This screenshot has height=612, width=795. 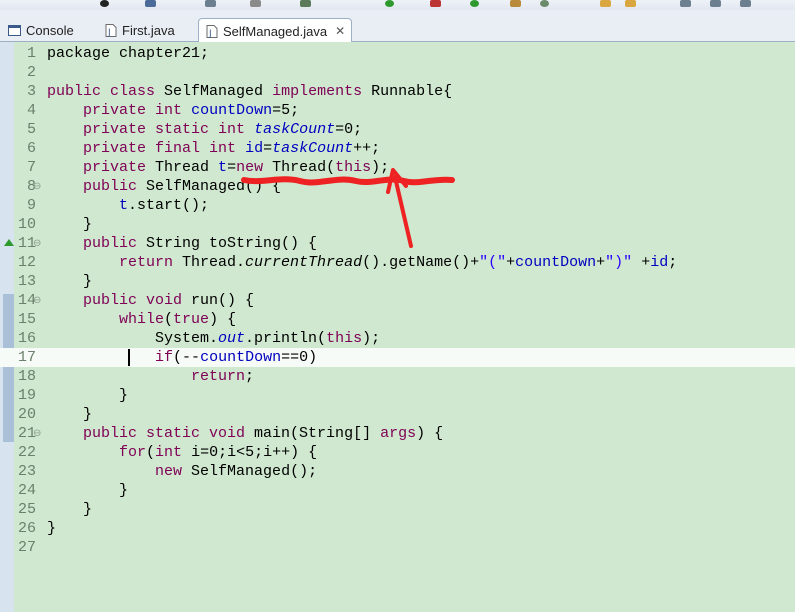 I want to click on code-line: 10 }, so click(x=397, y=224).